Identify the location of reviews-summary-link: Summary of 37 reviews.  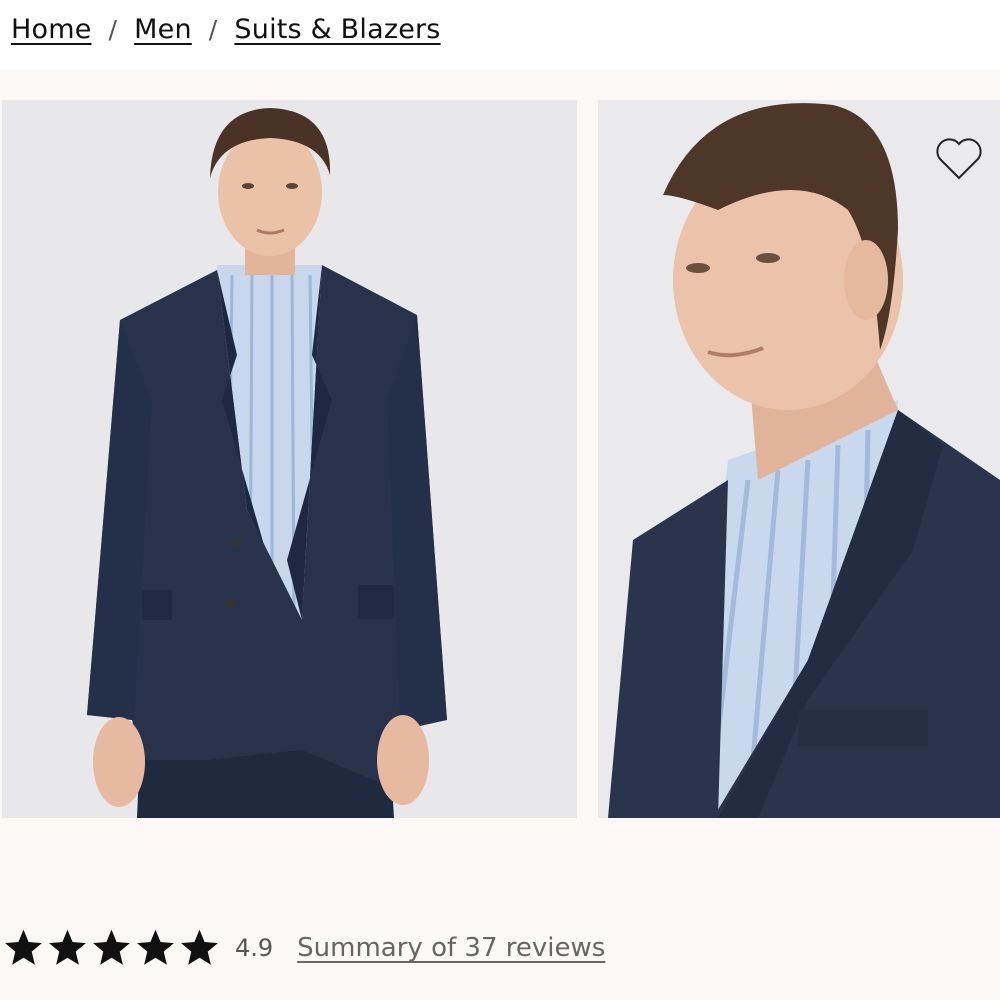
(451, 948).